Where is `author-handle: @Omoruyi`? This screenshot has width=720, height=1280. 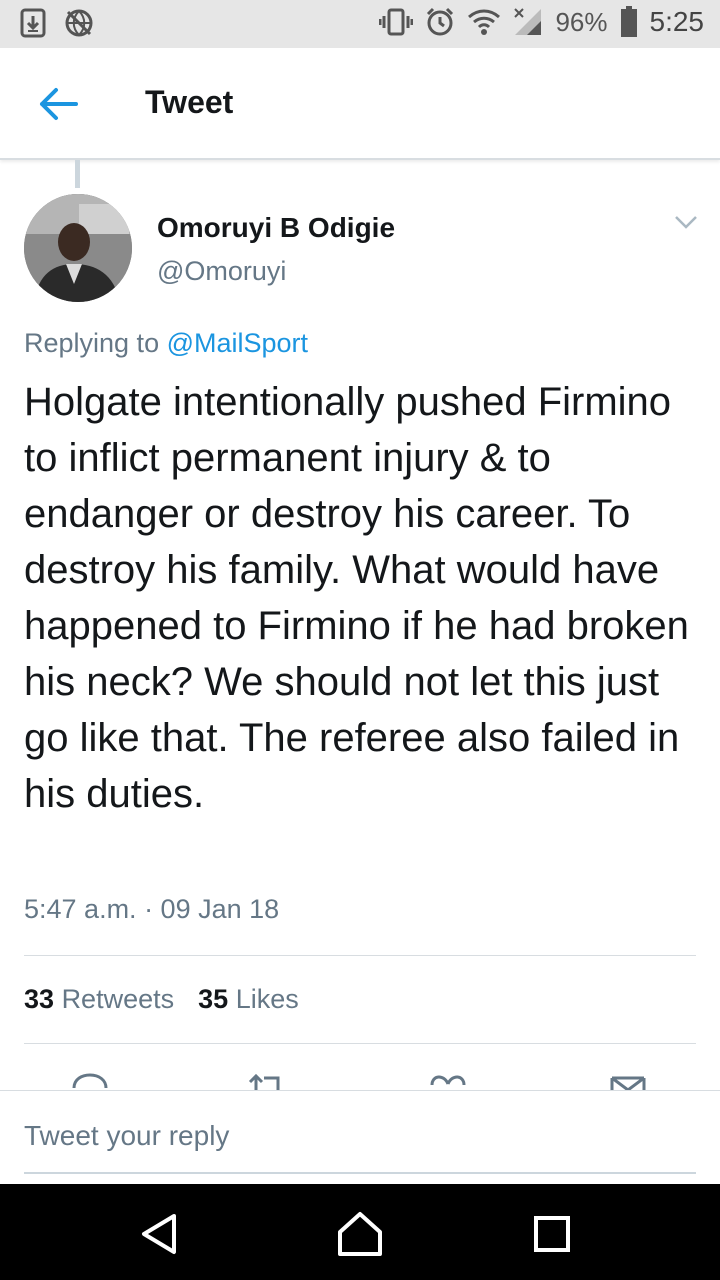
author-handle: @Omoruyi is located at coordinates (221, 271).